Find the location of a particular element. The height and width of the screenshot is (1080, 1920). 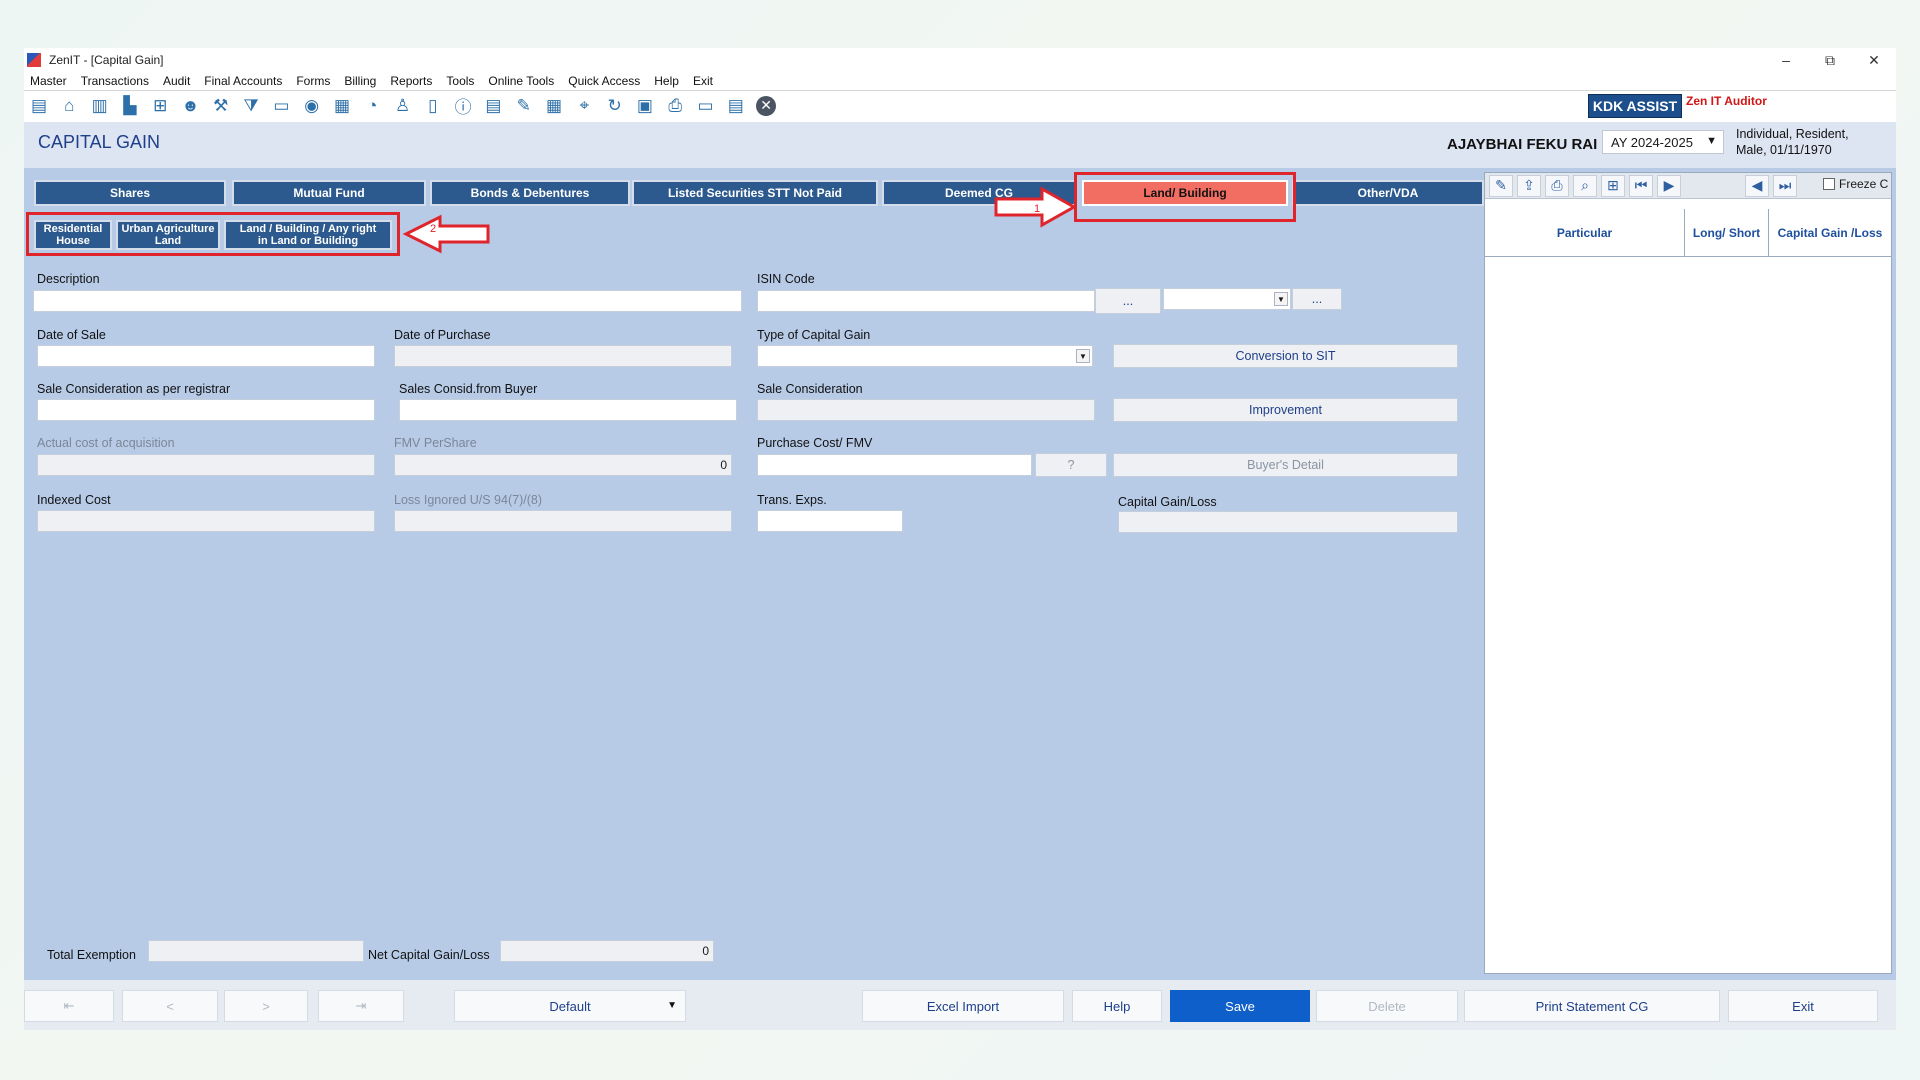

tools-icon: ⚒ is located at coordinates (221, 106).